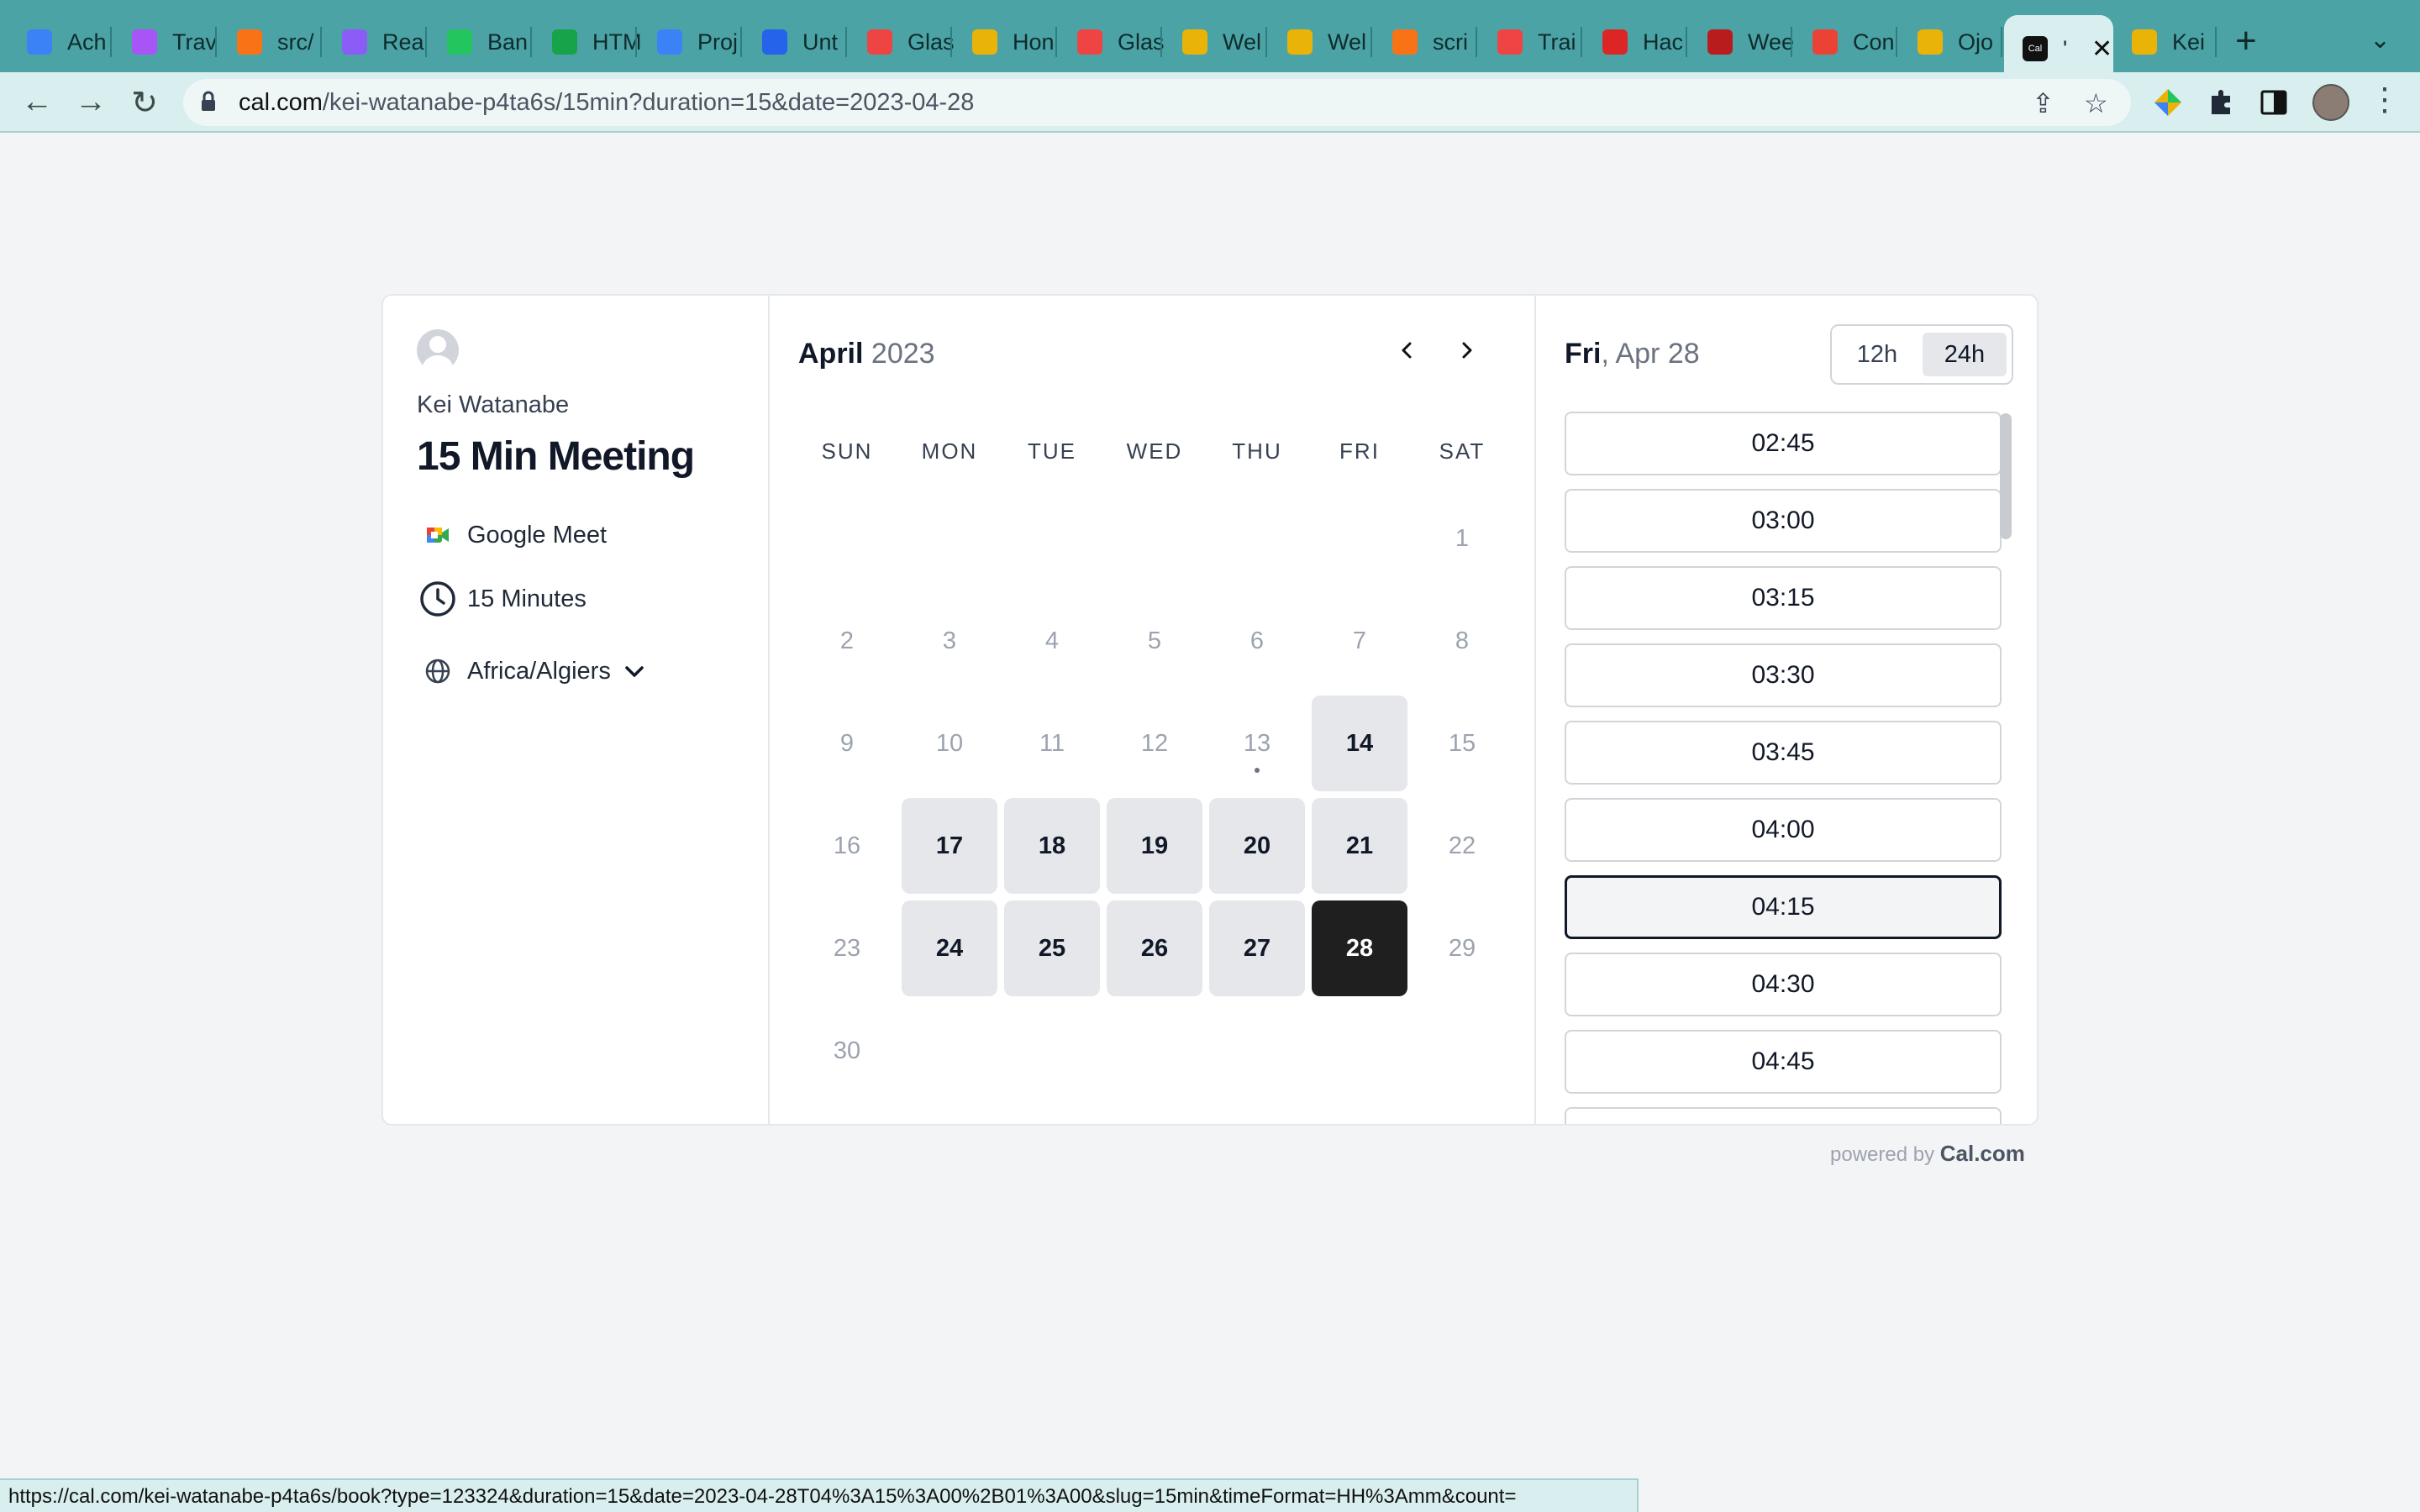  What do you see at coordinates (1784, 521) in the screenshot?
I see `time-slot-button: 03:00` at bounding box center [1784, 521].